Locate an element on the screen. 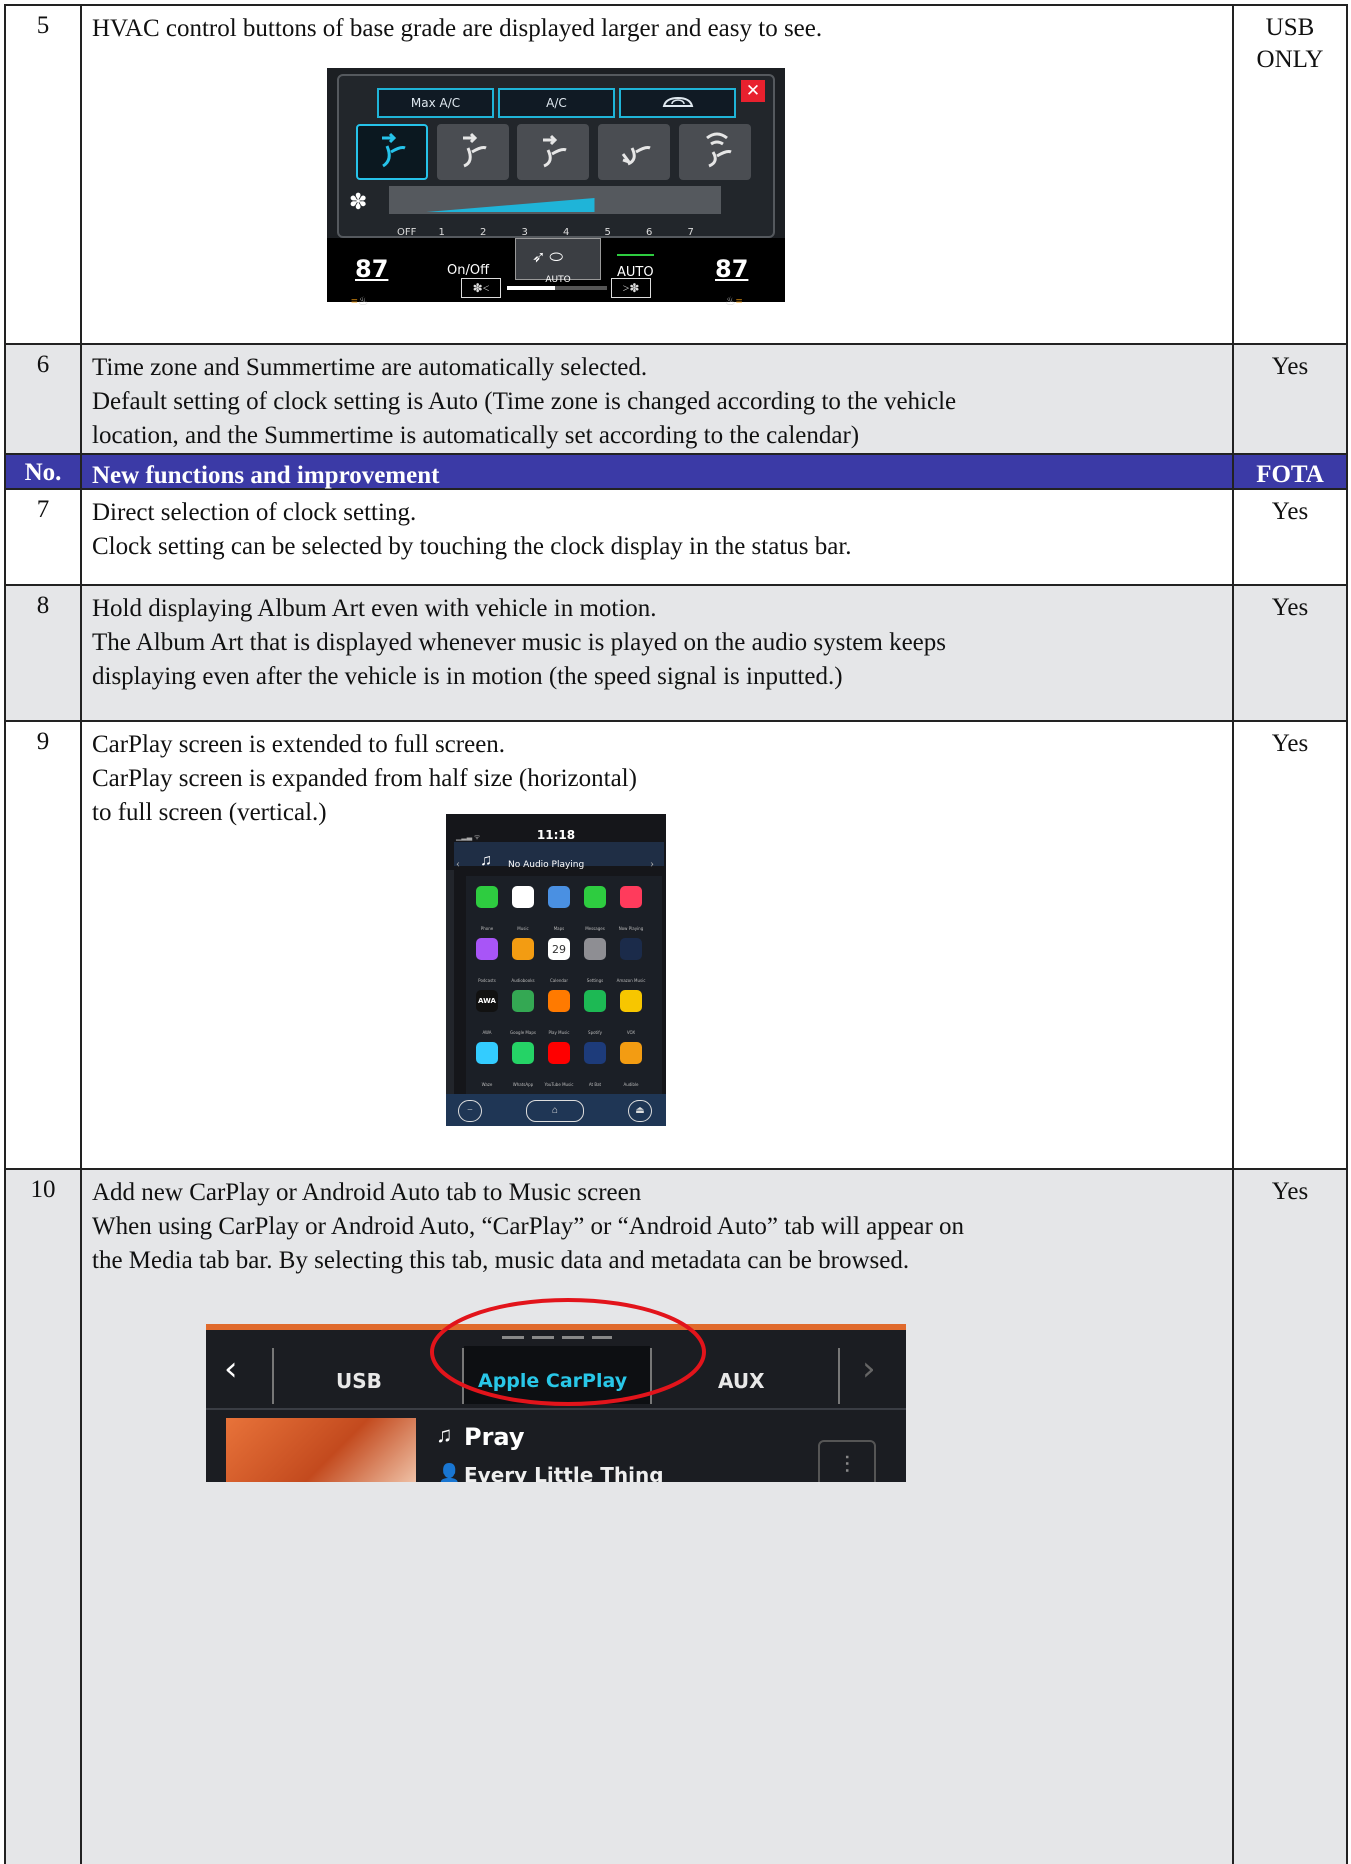 The image size is (1351, 1864). right-seat-heater-icon: ♨≡ is located at coordinates (734, 301).